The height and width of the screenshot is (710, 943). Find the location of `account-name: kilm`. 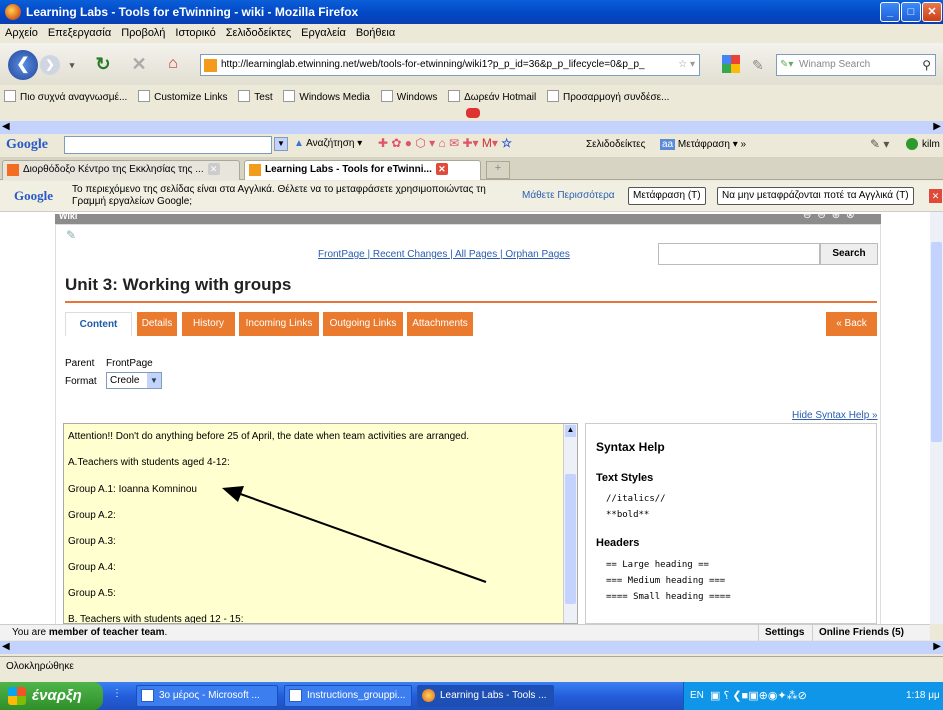

account-name: kilm is located at coordinates (931, 144).